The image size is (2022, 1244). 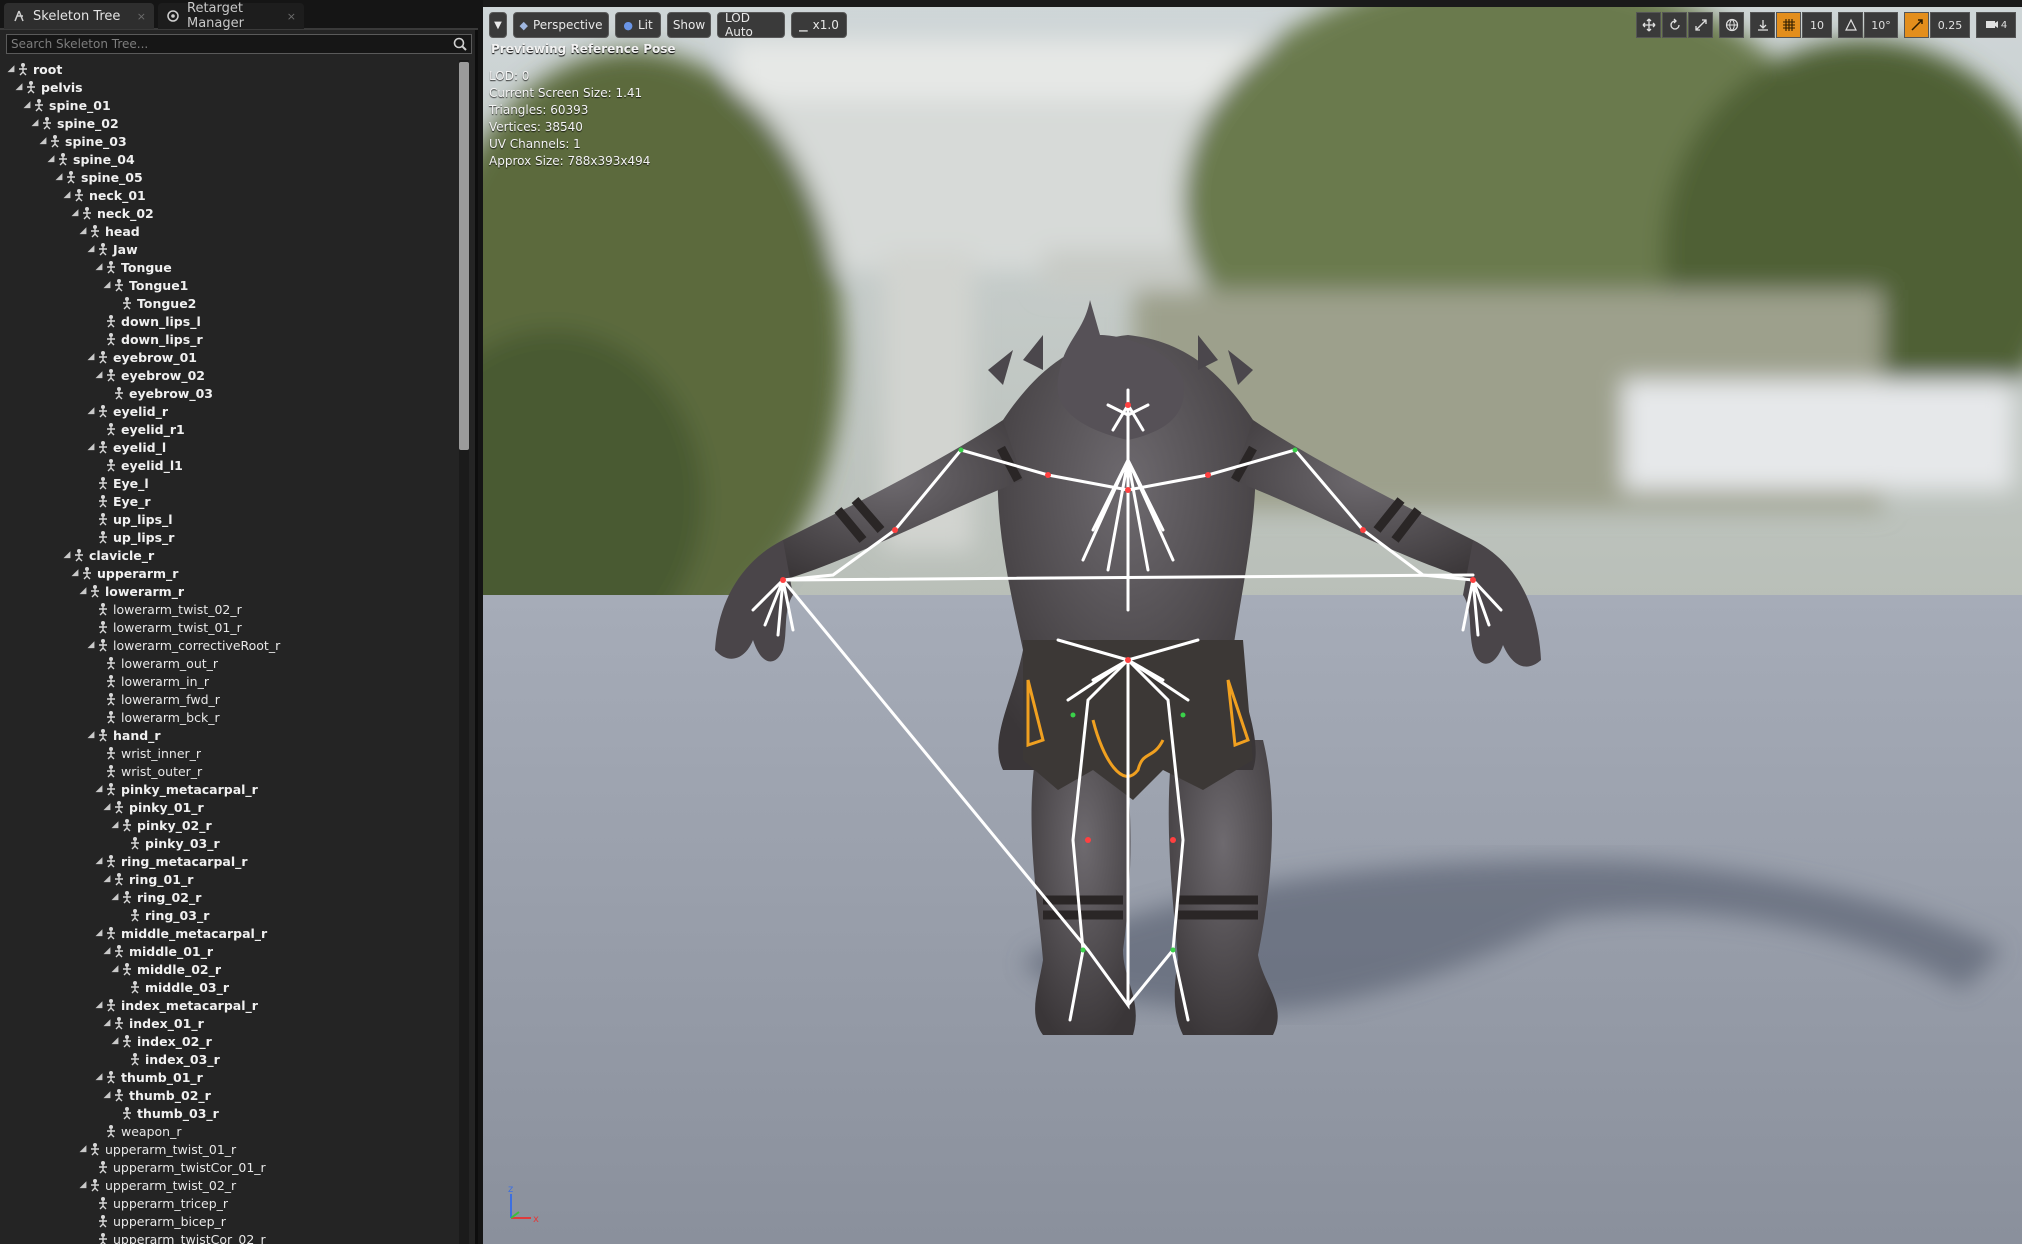 What do you see at coordinates (117, 483) in the screenshot?
I see `tree-row: Eye_l` at bounding box center [117, 483].